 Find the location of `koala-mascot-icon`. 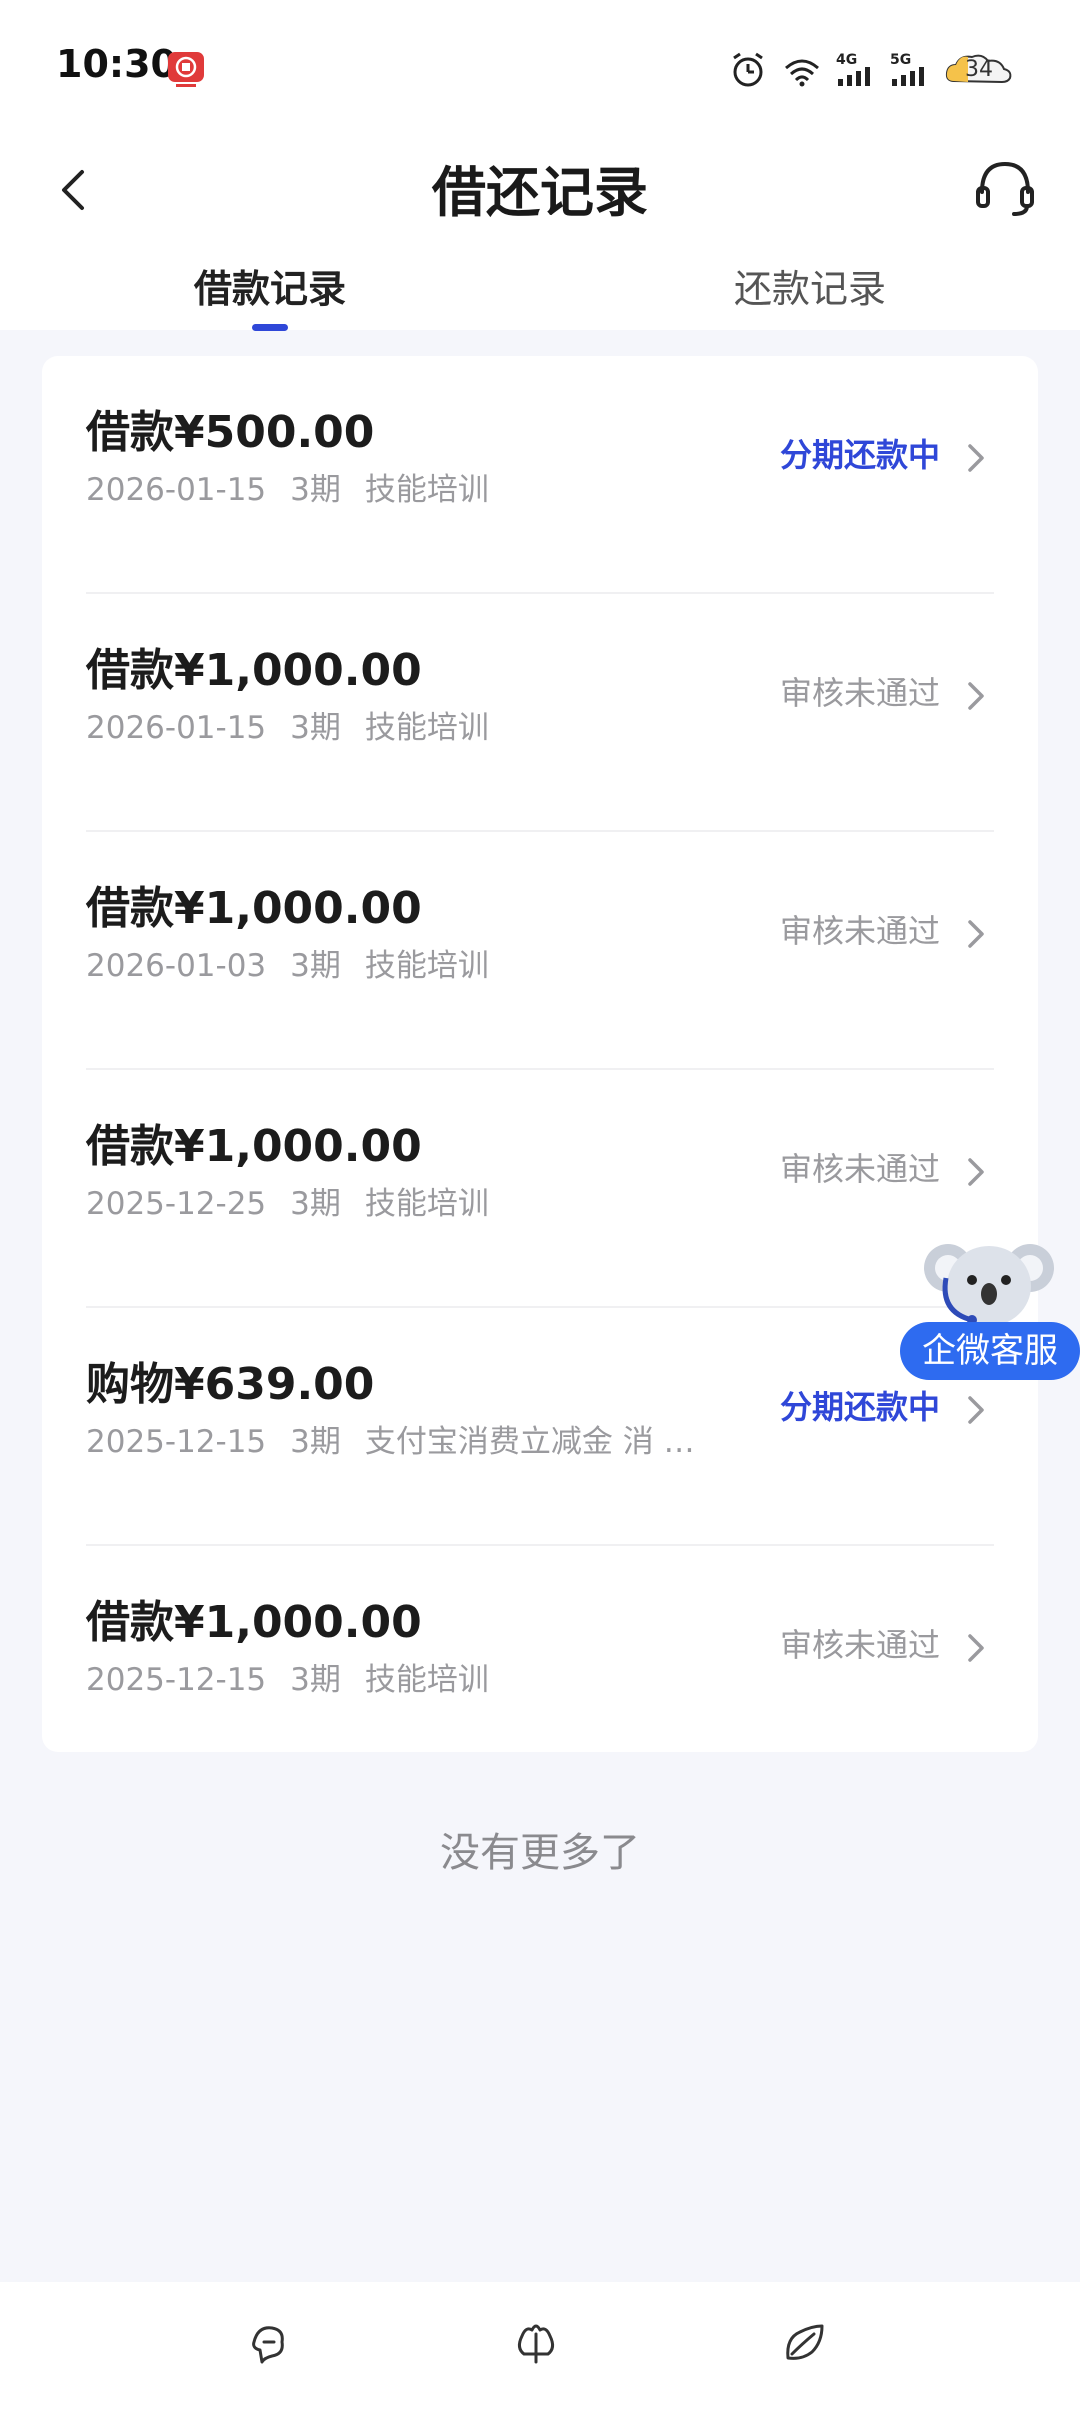

koala-mascot-icon is located at coordinates (989, 1280).